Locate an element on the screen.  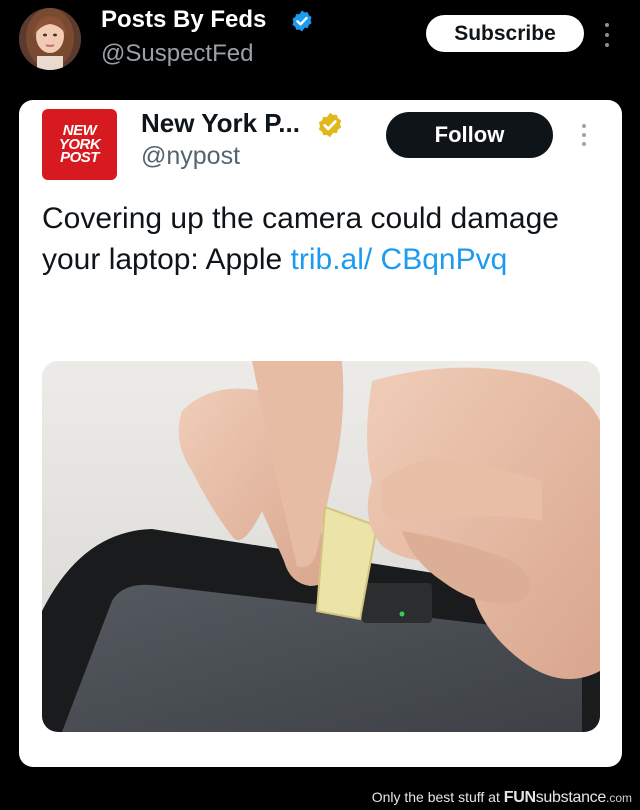
quoted-more-options-icon is located at coordinates (584, 135).